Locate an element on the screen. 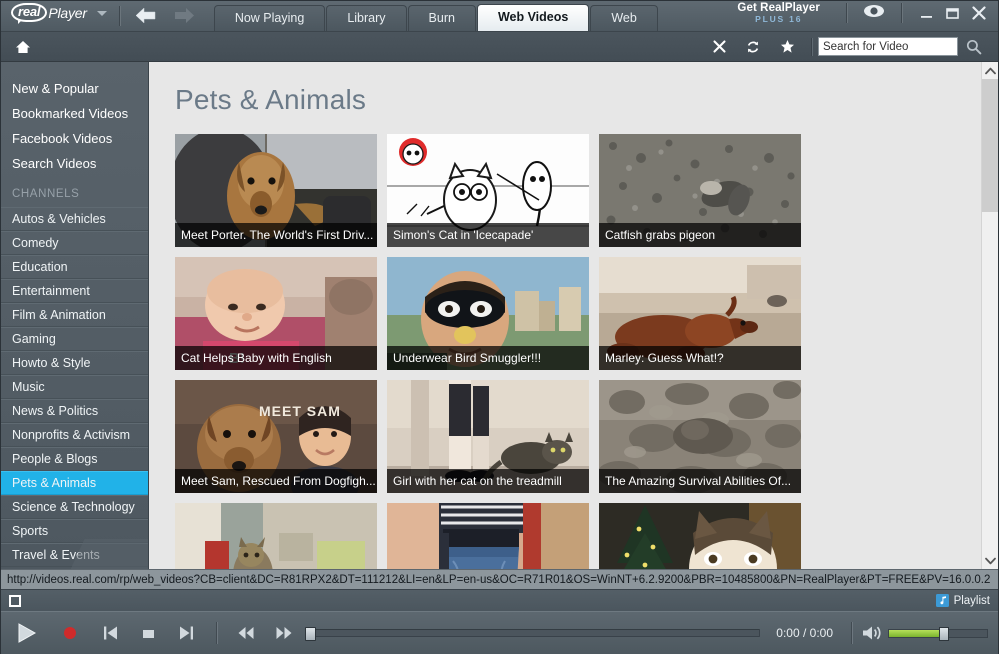  video-caption: Cat Helps Baby with English is located at coordinates (276, 358).